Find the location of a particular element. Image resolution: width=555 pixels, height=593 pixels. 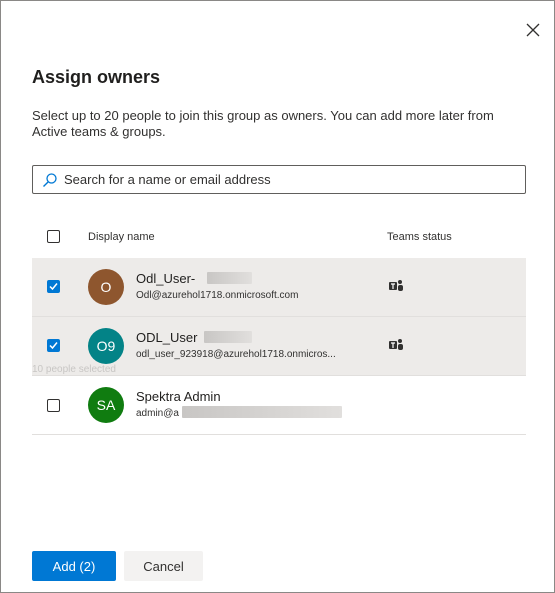

select-all-checkbox is located at coordinates (53, 236).